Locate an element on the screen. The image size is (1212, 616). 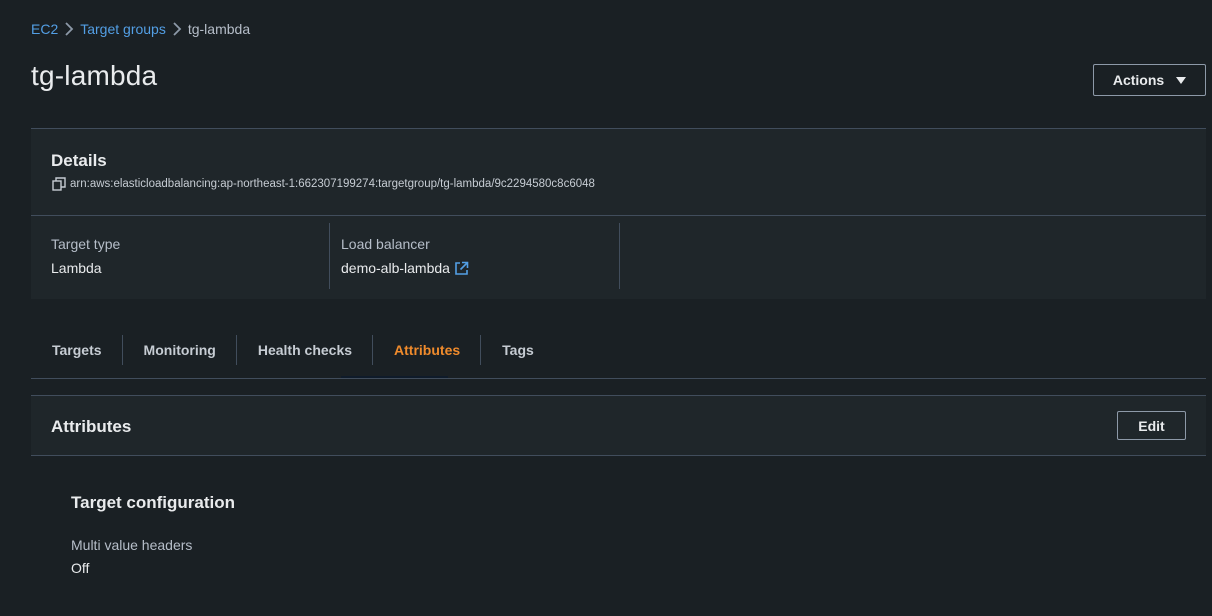
tab-health-checks: Health checks is located at coordinates (304, 356).